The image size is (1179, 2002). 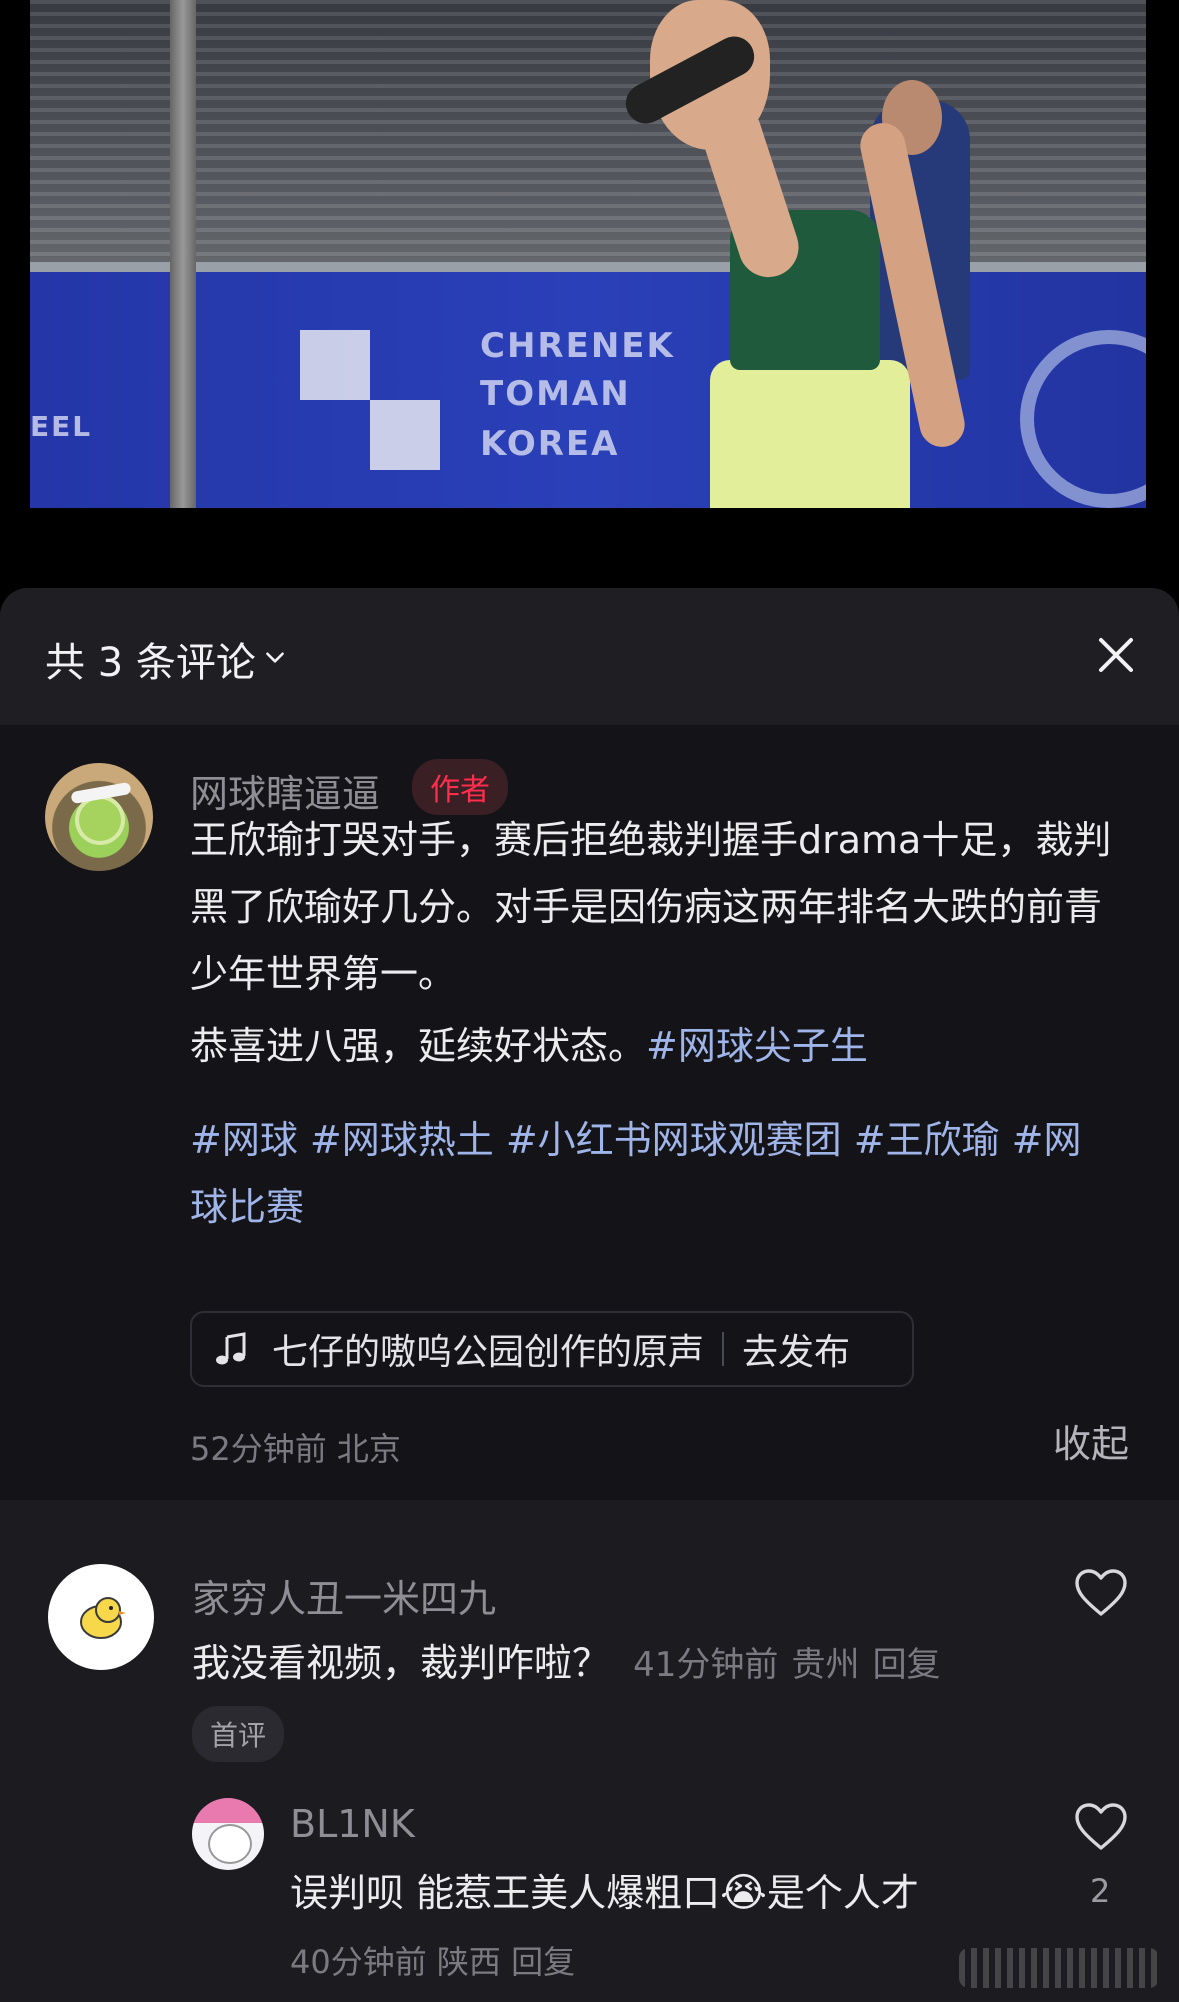 What do you see at coordinates (368, 1449) in the screenshot?
I see `post-location: 北京` at bounding box center [368, 1449].